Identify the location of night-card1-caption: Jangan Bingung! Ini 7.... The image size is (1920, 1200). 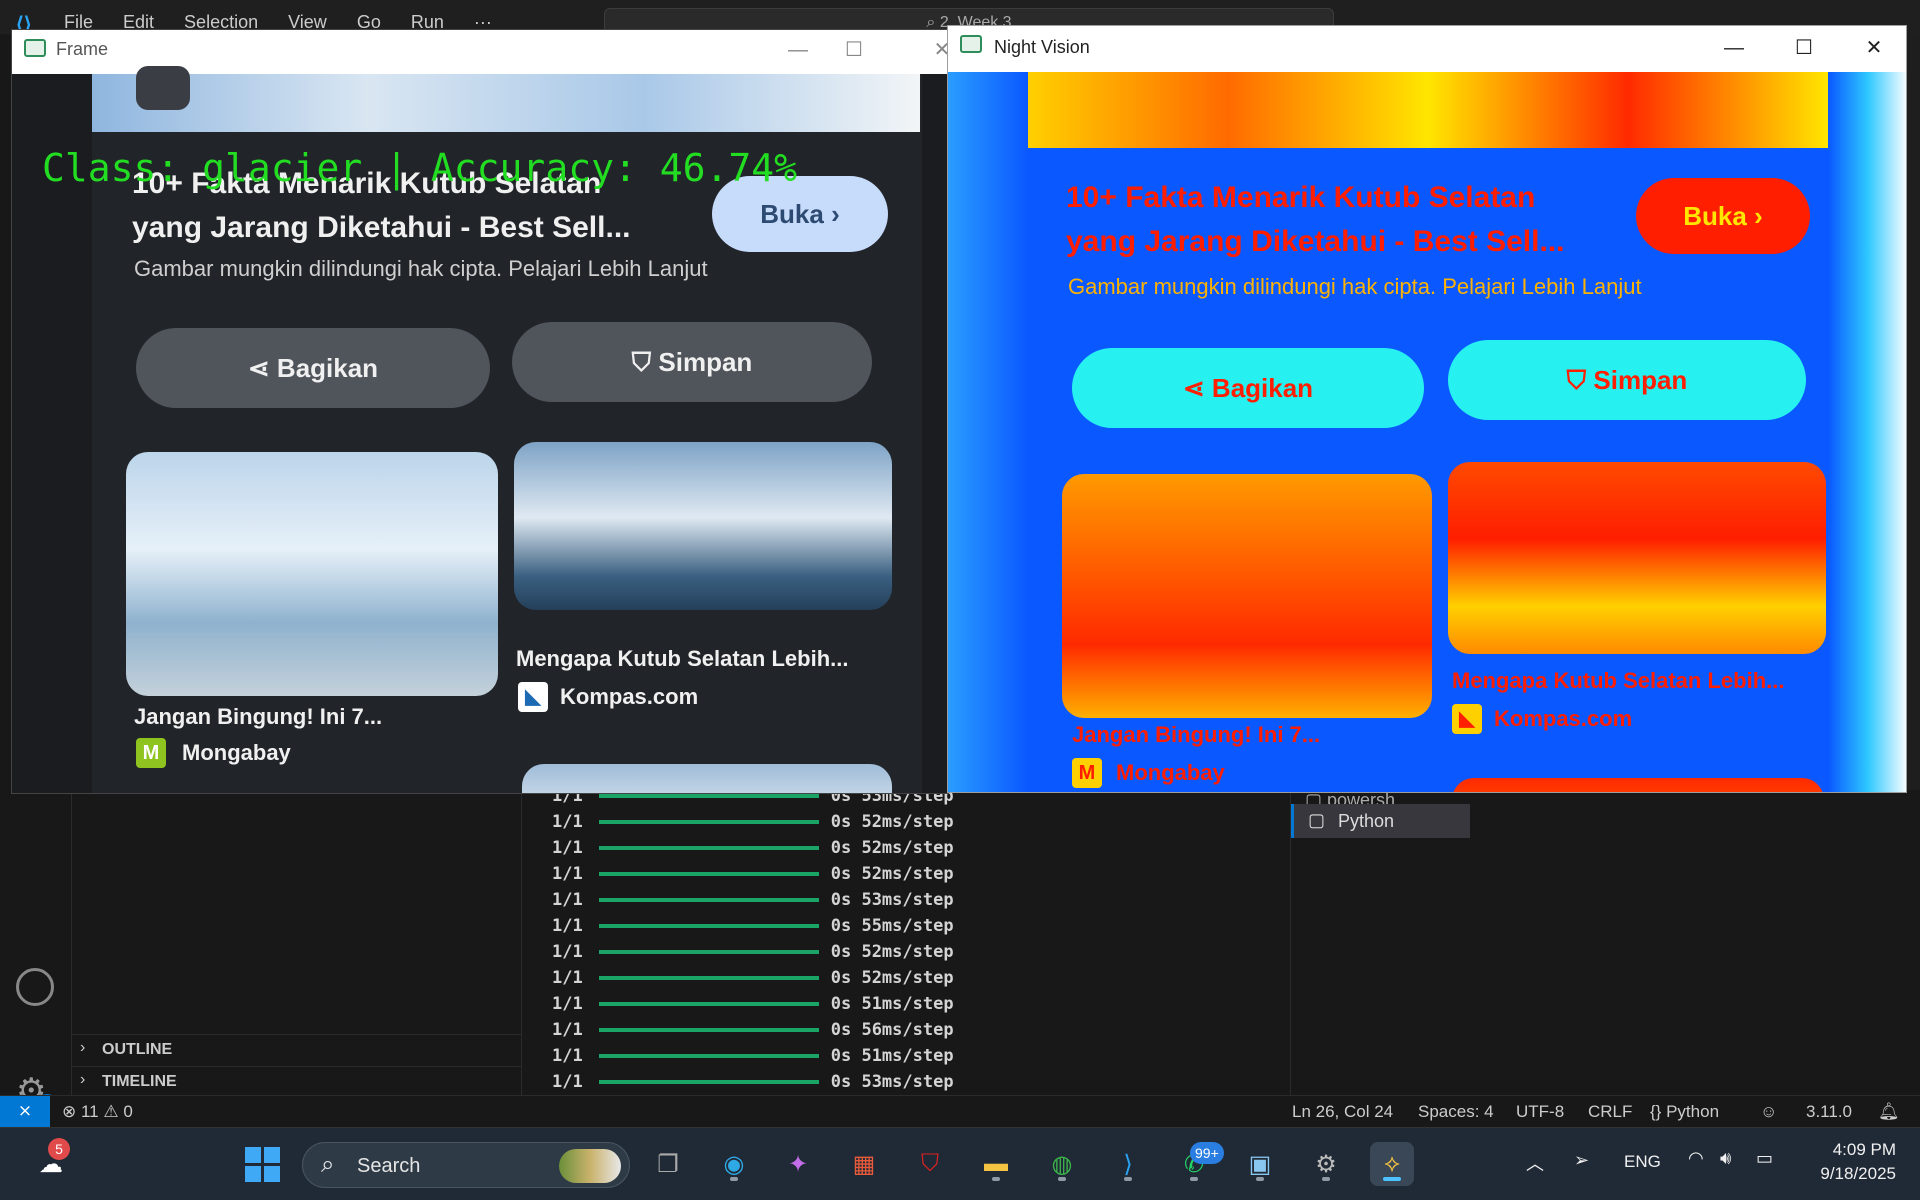
(1196, 734).